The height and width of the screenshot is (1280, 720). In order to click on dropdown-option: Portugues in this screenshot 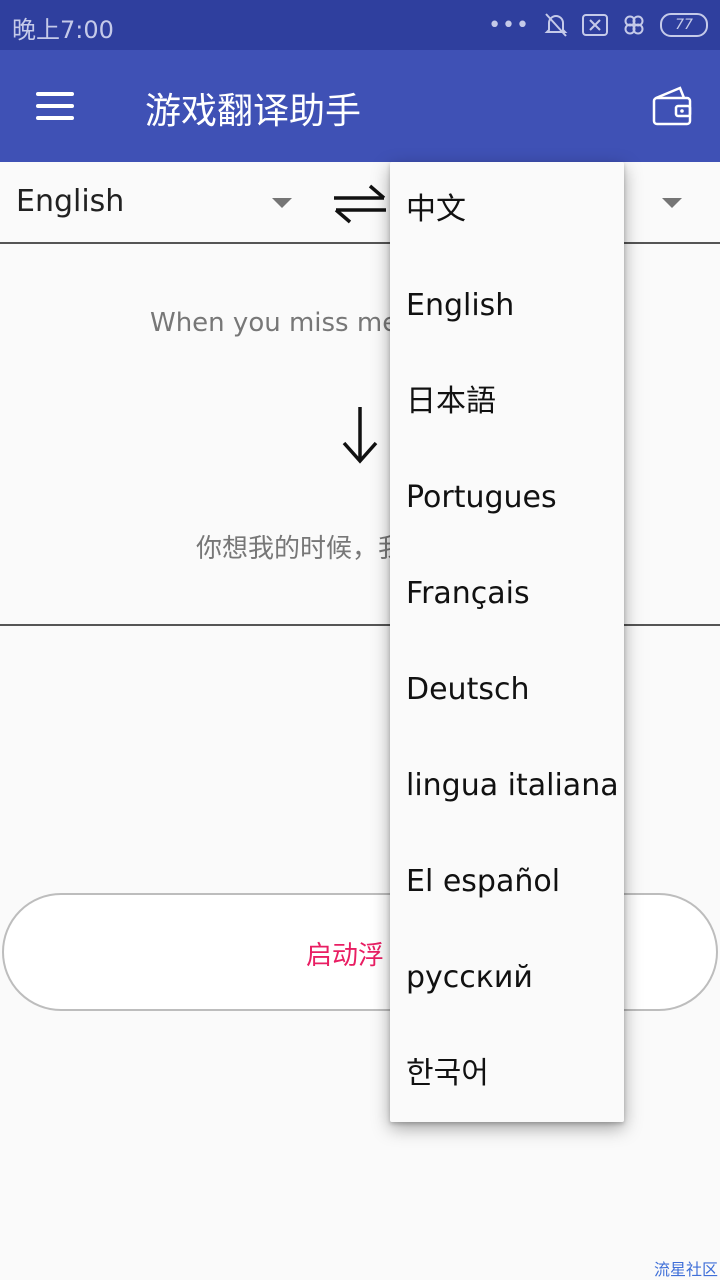, I will do `click(507, 498)`.